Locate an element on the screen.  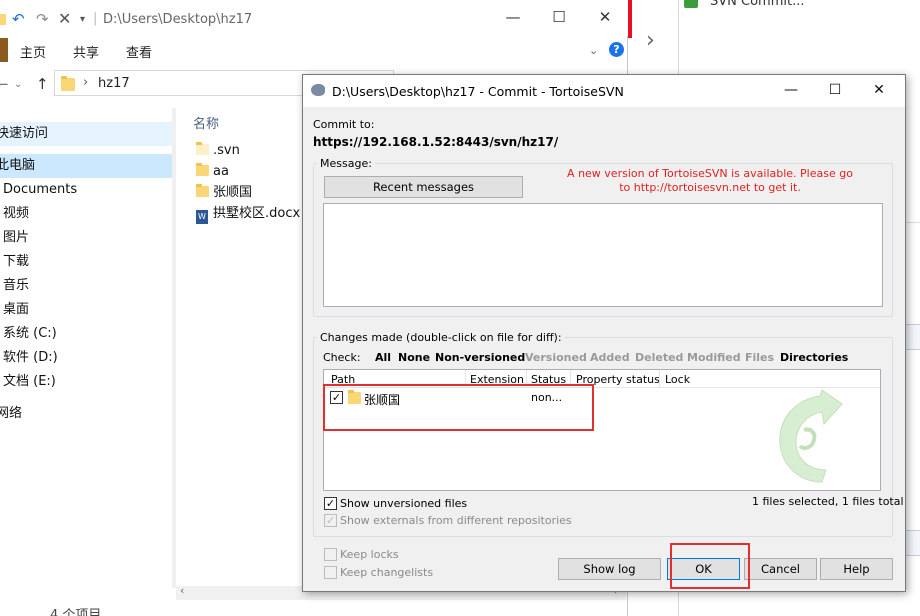
file-row: aa is located at coordinates (212, 172).